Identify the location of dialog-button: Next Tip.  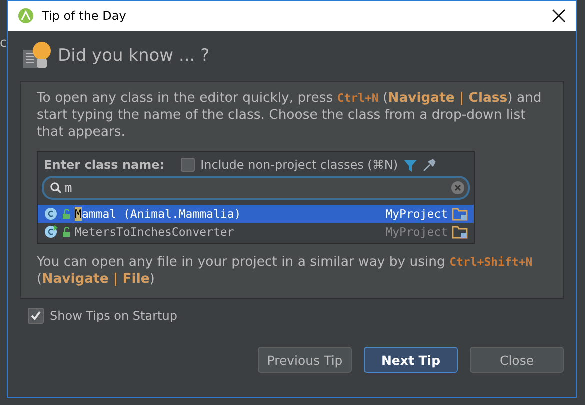
(411, 360).